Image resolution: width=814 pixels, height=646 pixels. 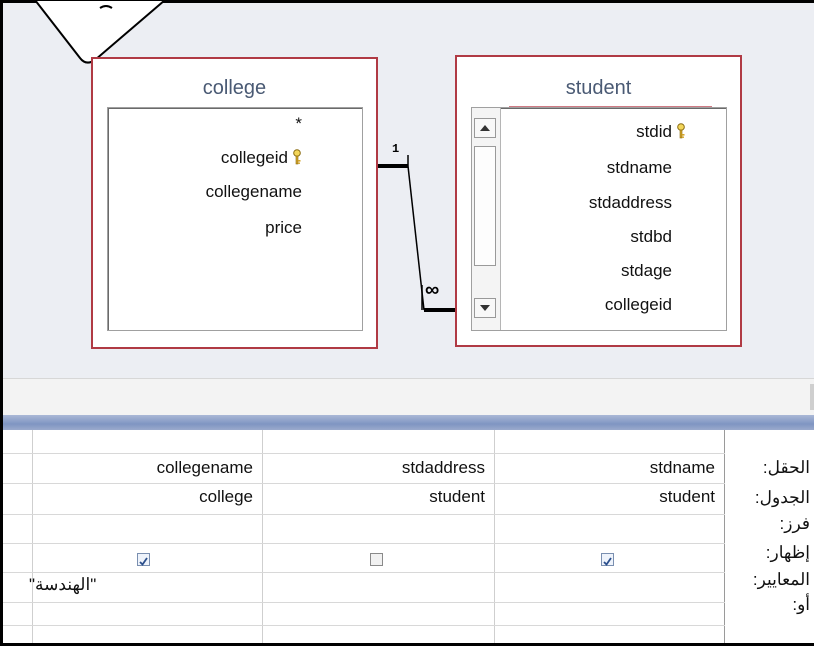 I want to click on row-label-sort: فرز:, so click(x=794, y=523).